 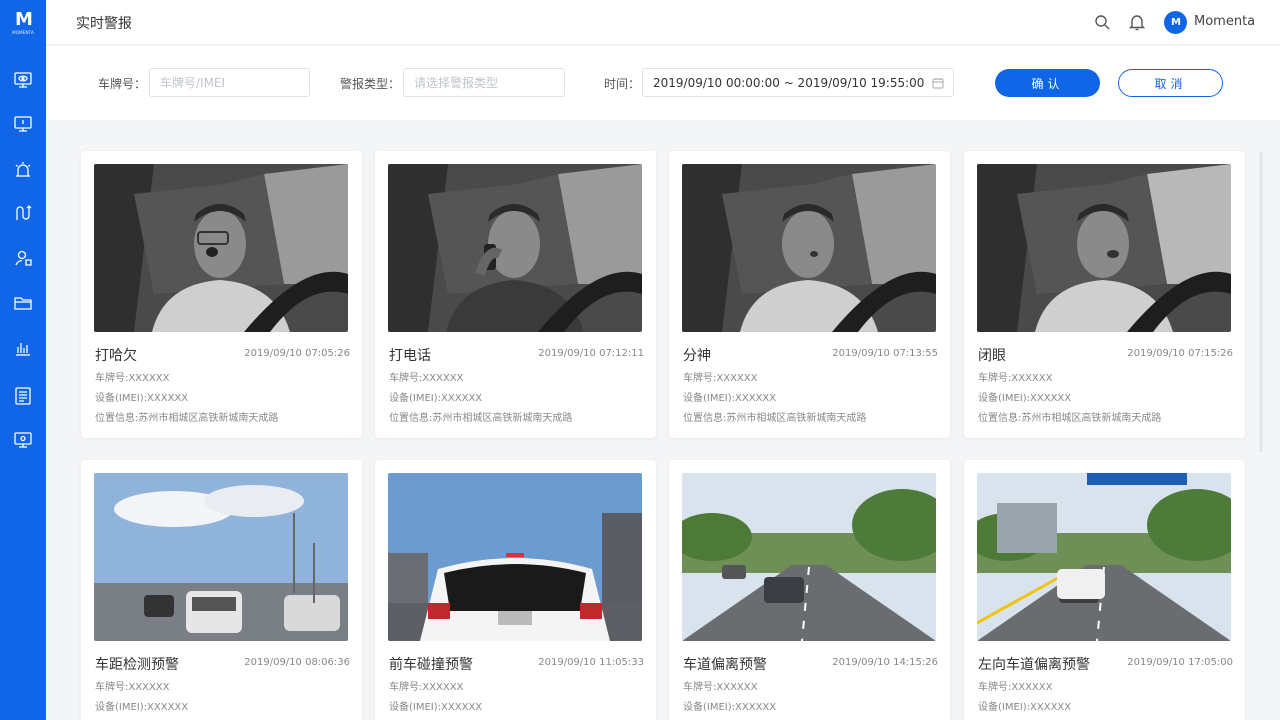 I want to click on sidebar: M MOMENTA, so click(x=23, y=360).